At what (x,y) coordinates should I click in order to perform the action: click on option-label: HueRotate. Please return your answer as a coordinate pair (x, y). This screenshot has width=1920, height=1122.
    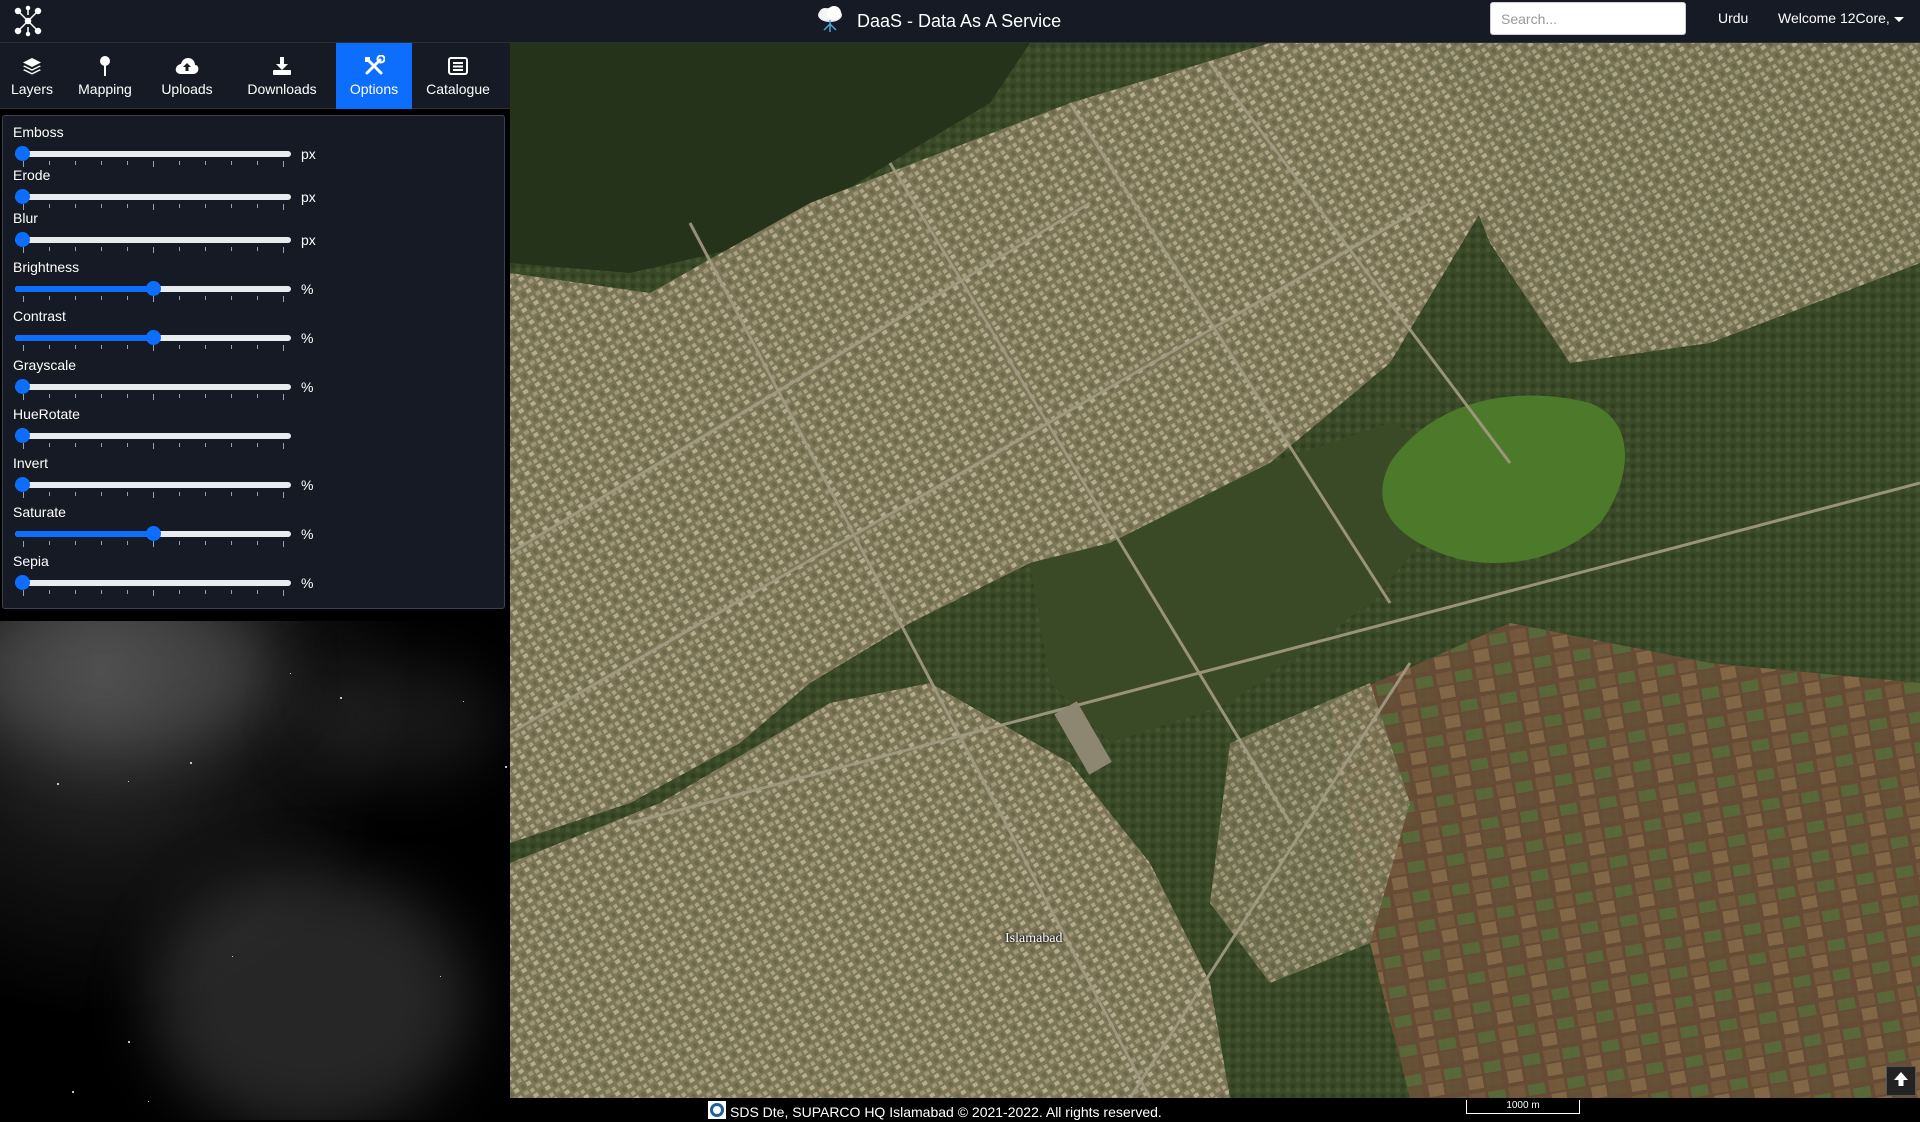
    Looking at the image, I should click on (46, 414).